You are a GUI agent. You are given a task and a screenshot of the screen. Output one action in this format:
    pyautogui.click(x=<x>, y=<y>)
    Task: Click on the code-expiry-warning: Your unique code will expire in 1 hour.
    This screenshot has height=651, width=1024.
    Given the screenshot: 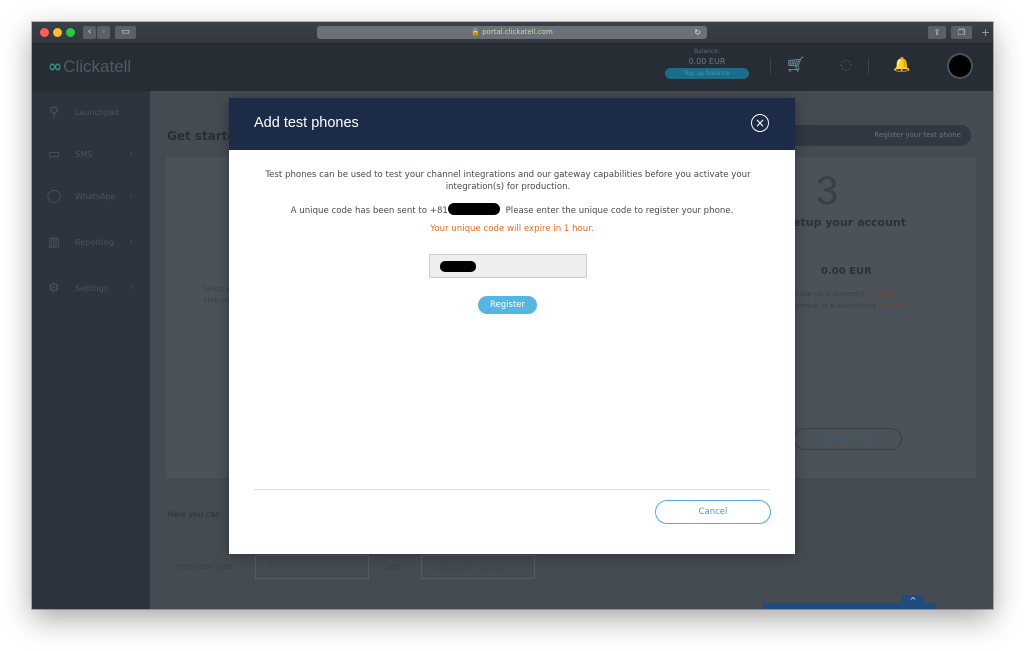 What is the action you would take?
    pyautogui.click(x=512, y=229)
    